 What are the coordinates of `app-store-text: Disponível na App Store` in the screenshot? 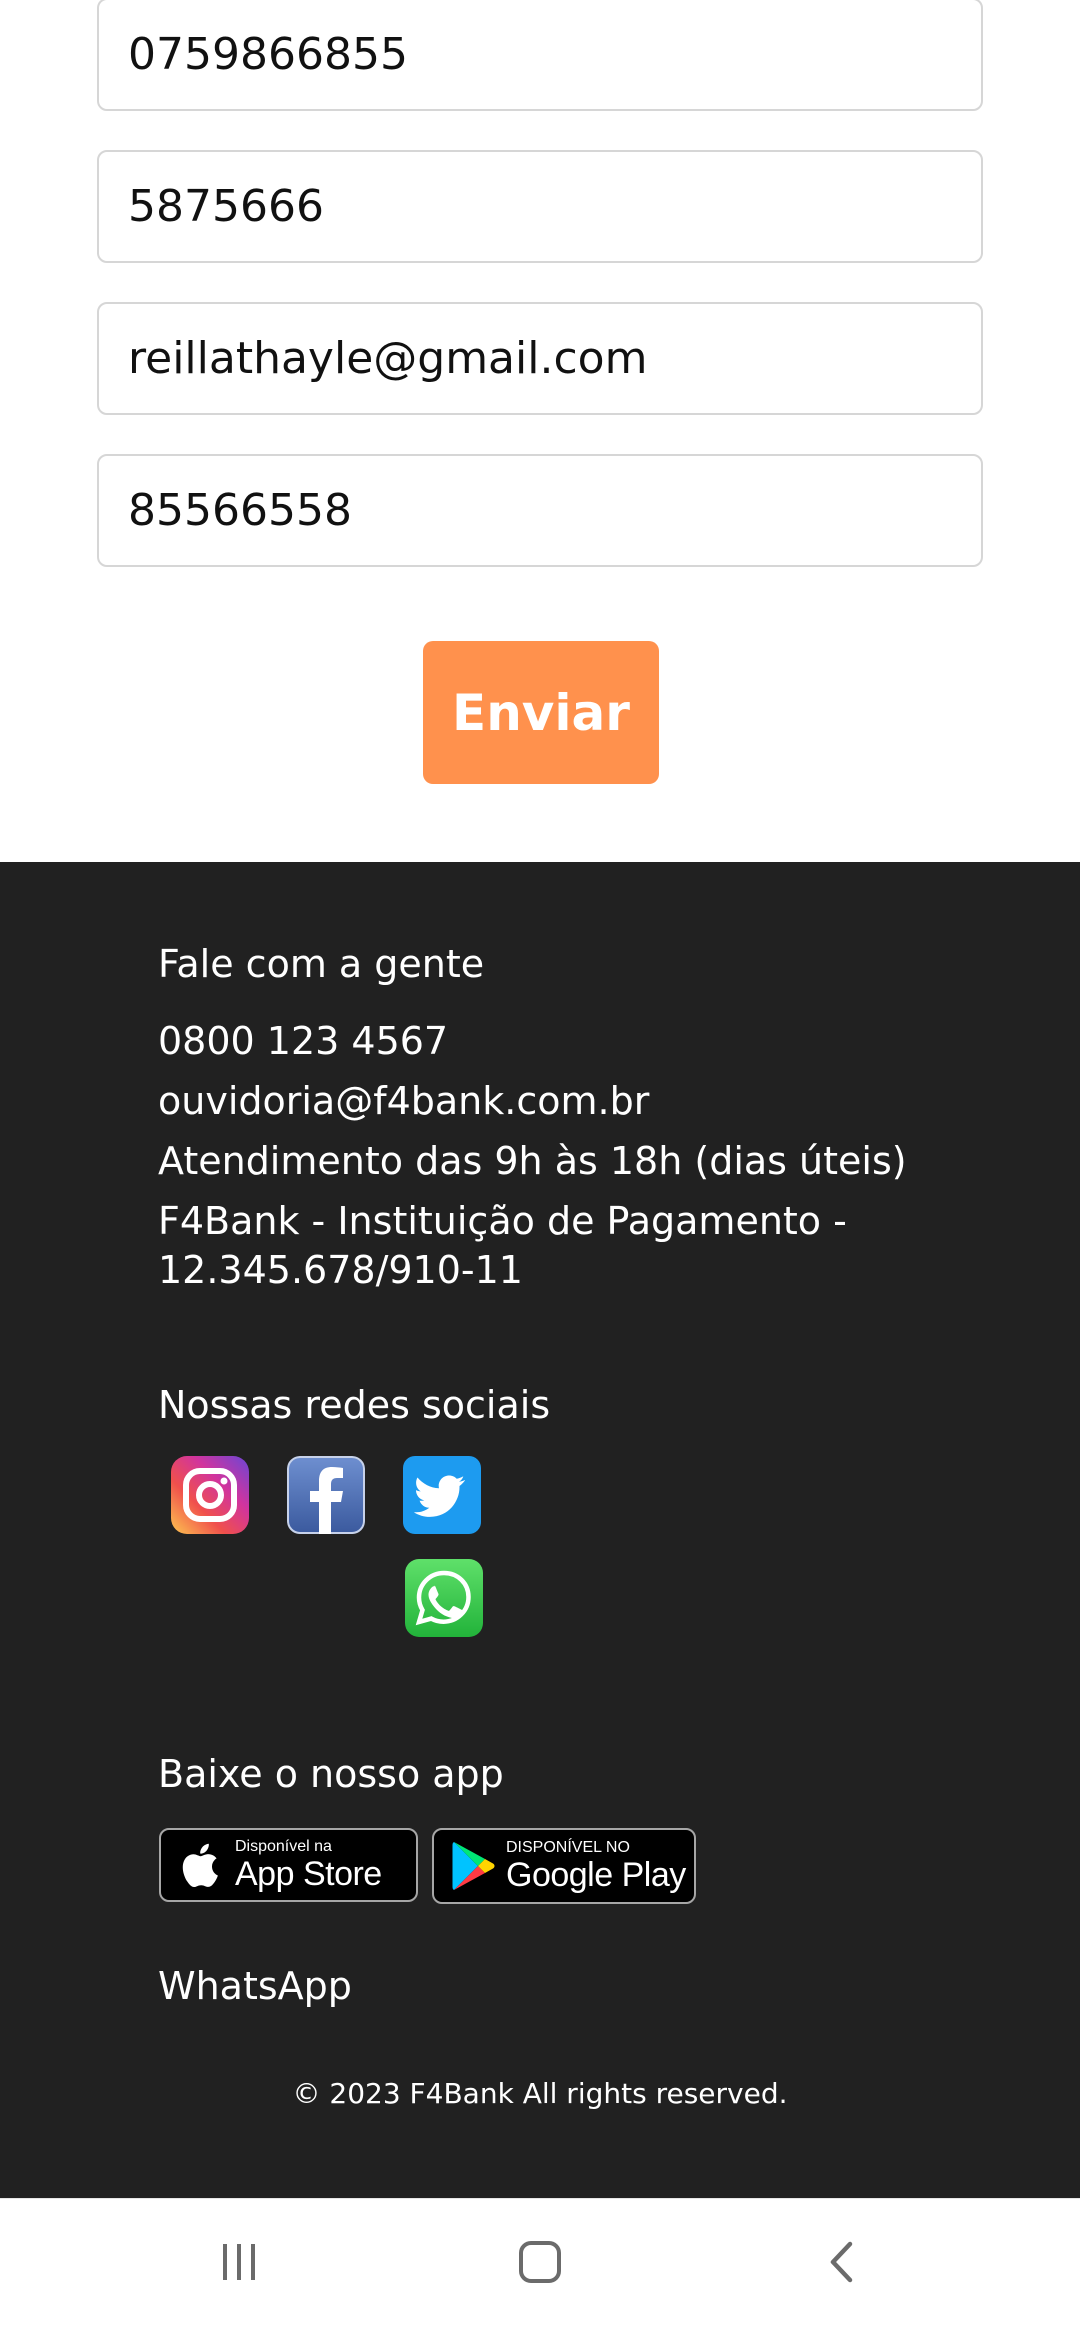 It's located at (308, 1865).